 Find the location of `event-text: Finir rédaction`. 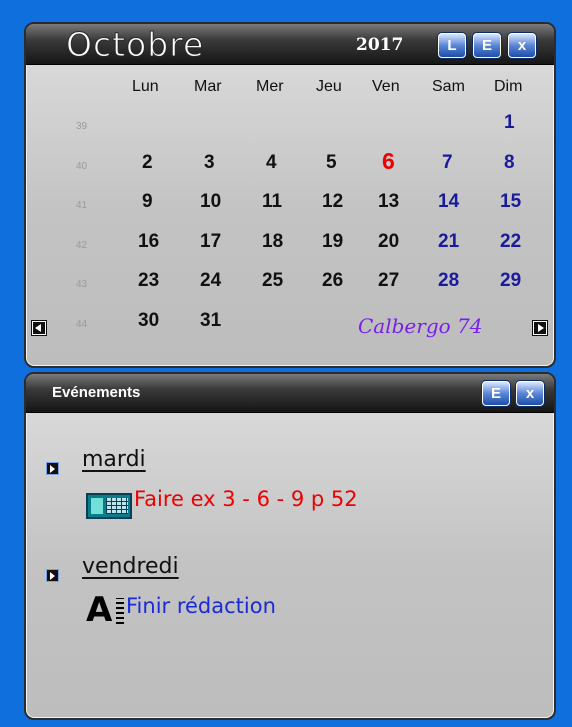

event-text: Finir rédaction is located at coordinates (201, 606).